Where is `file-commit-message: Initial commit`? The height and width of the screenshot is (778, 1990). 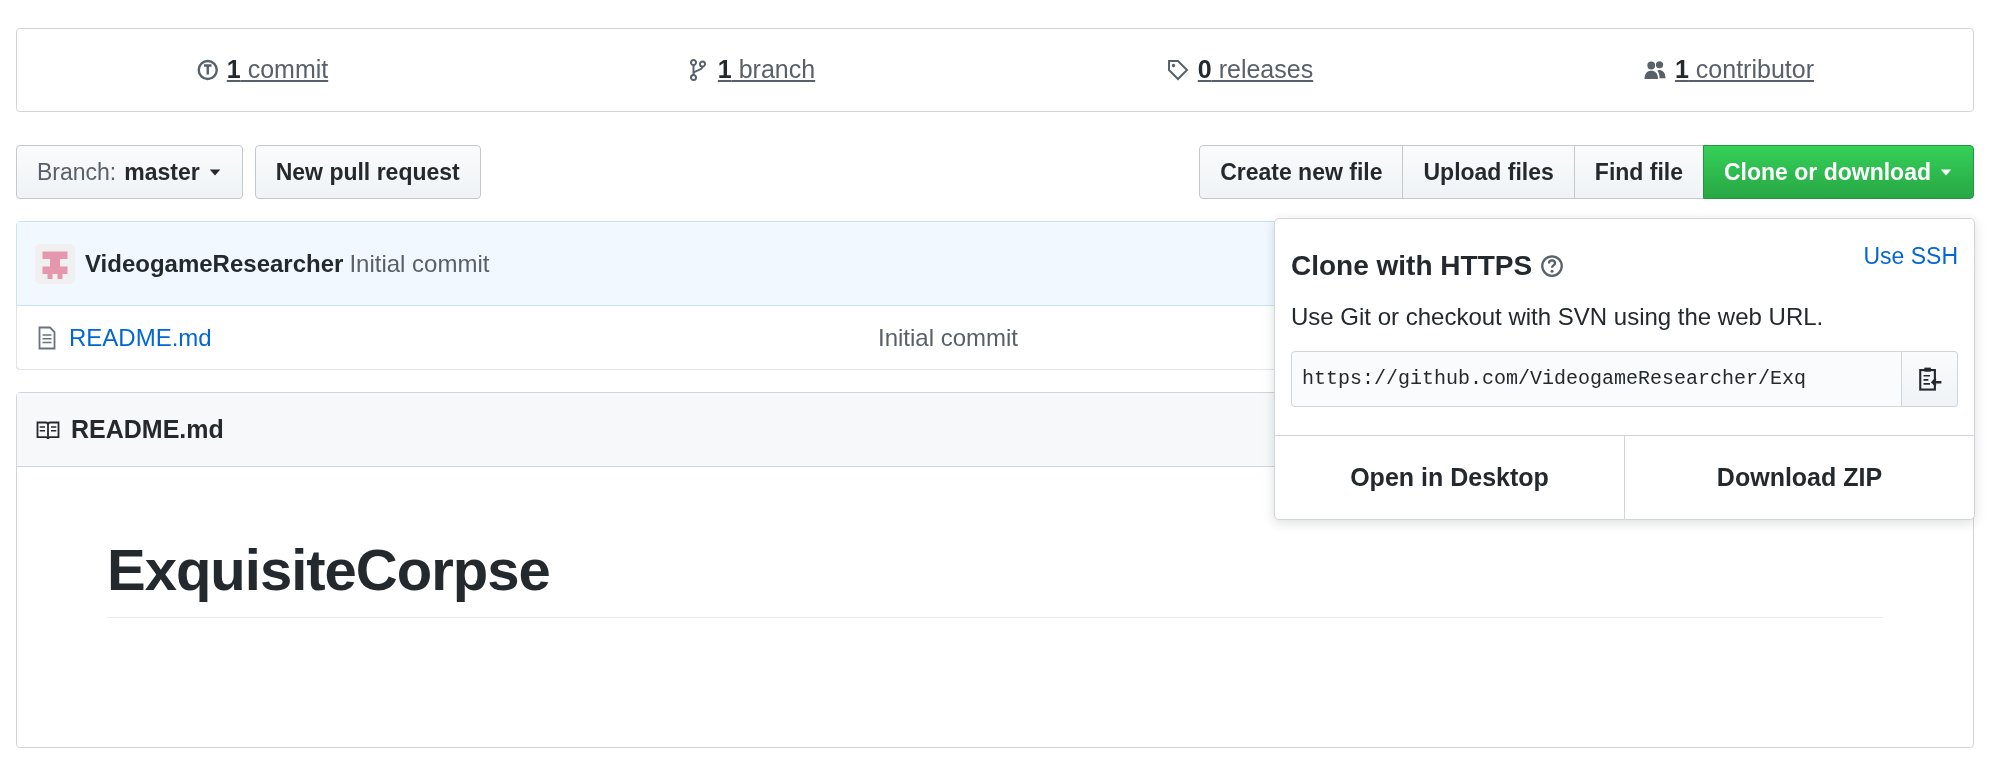 file-commit-message: Initial commit is located at coordinates (948, 337).